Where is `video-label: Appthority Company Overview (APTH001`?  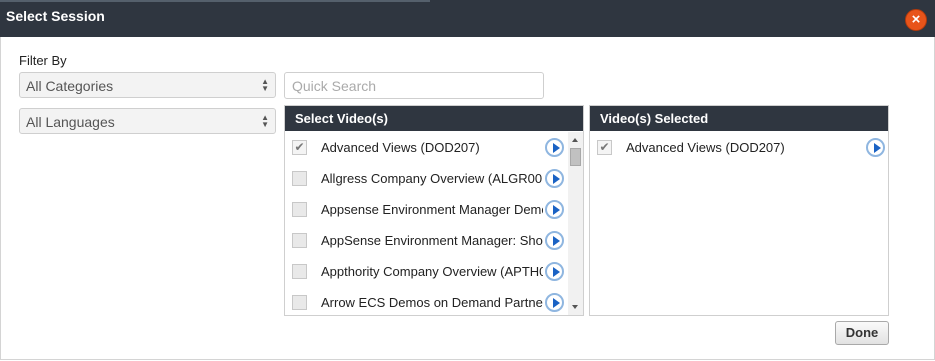 video-label: Appthority Company Overview (APTH001 is located at coordinates (432, 271).